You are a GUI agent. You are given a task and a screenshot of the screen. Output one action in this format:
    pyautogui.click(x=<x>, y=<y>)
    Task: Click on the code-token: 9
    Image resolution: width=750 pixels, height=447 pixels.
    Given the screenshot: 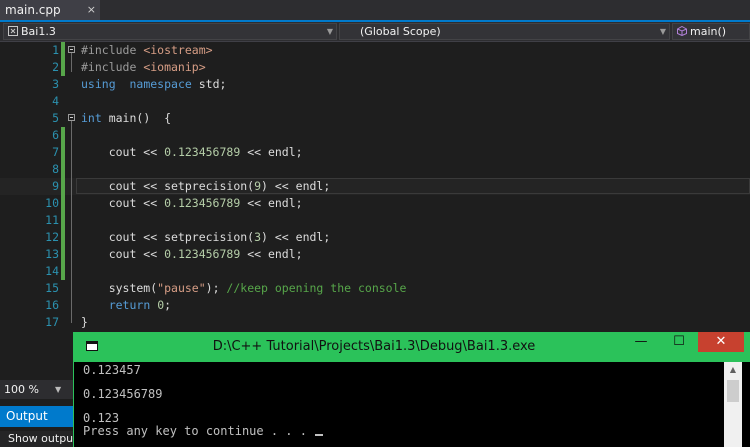 What is the action you would take?
    pyautogui.click(x=258, y=186)
    